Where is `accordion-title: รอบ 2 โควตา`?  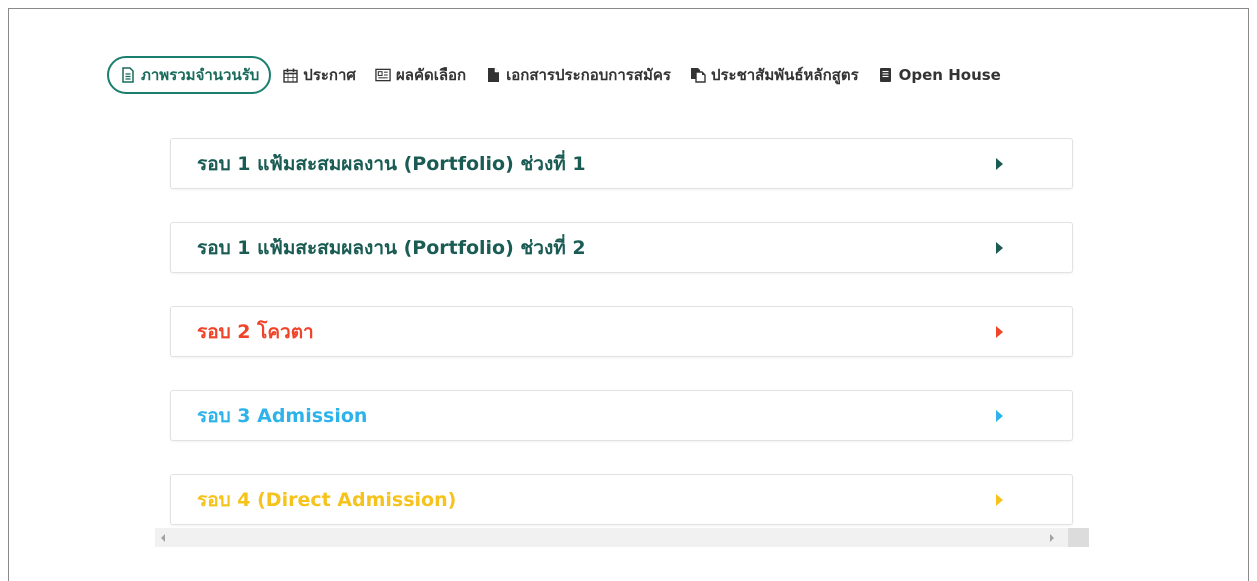 accordion-title: รอบ 2 โควตา is located at coordinates (255, 332).